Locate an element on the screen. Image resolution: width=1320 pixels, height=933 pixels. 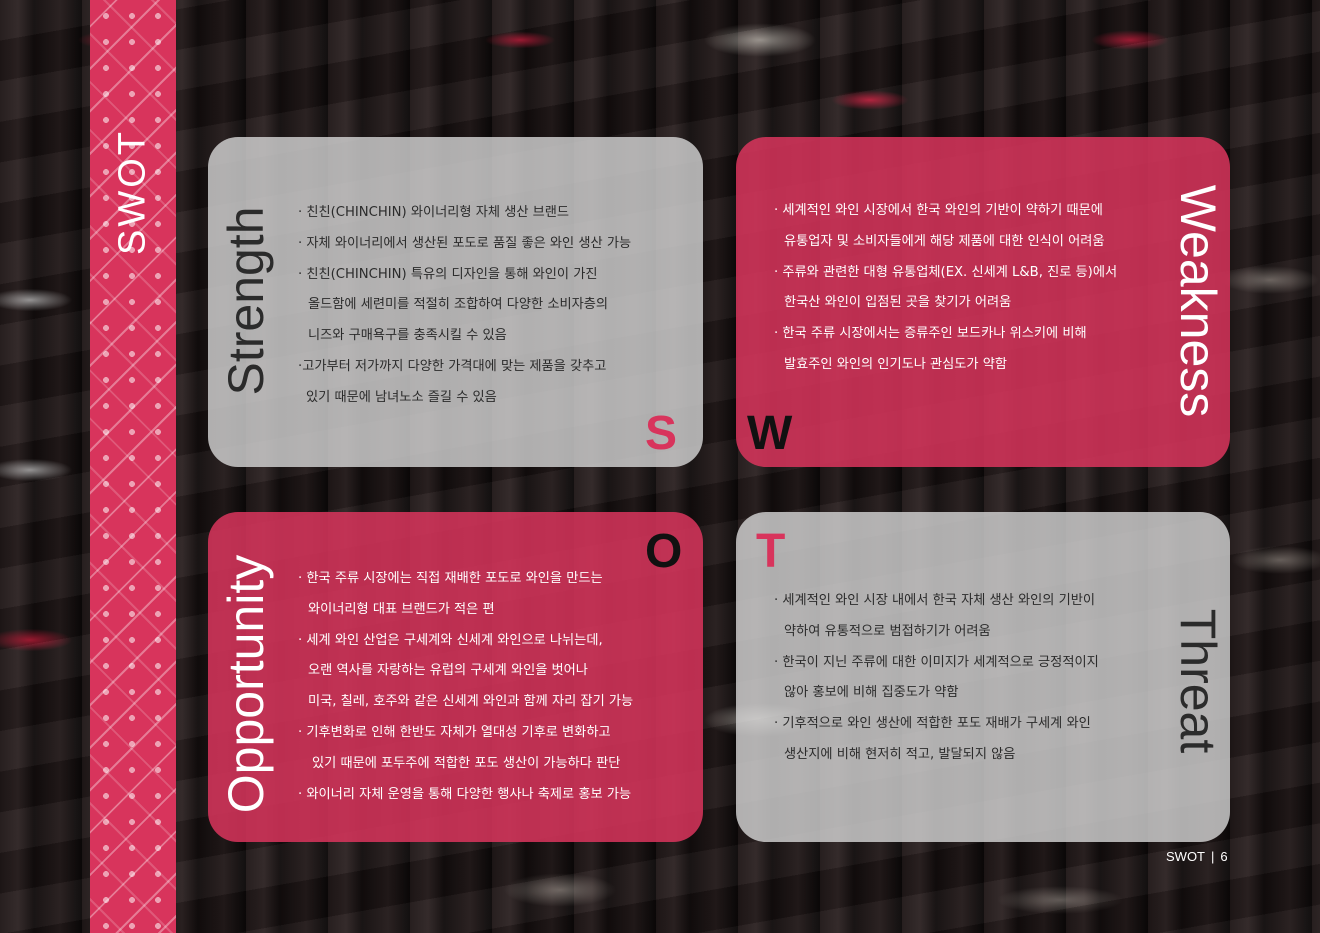
list-item: · 한국 주류 시장에는 직접 재배한 포도로 와인을 만드는 is located at coordinates (450, 578).